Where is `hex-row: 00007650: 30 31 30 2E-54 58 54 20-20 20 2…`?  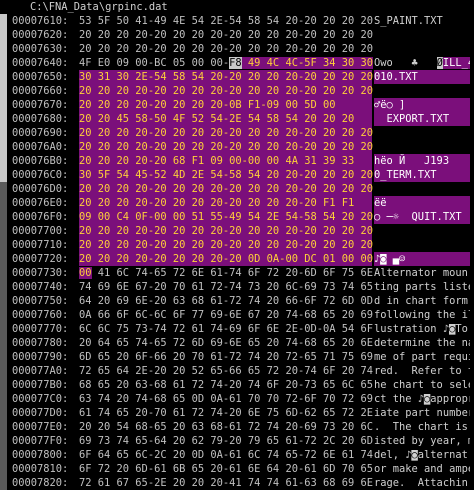 hex-row: 00007650: 30 31 30 2E-54 58 54 20-20 20 2… is located at coordinates (237, 77).